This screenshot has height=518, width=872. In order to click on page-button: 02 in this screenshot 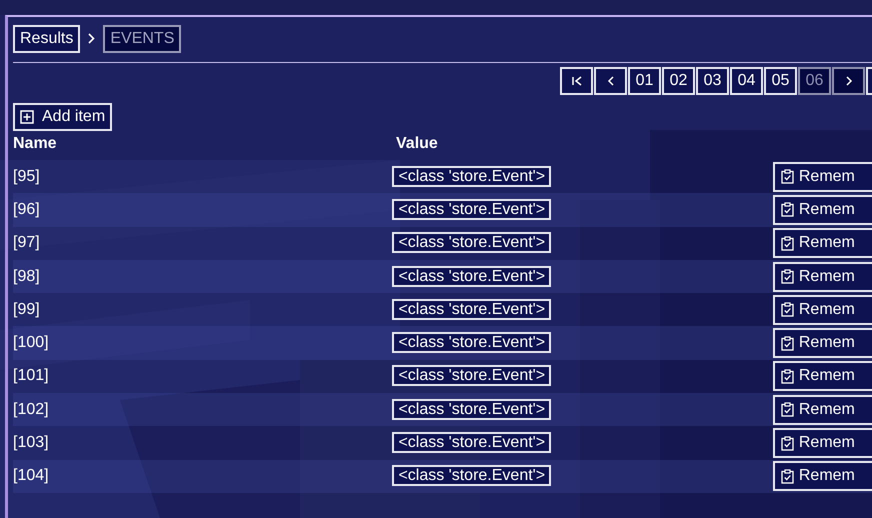, I will do `click(678, 81)`.